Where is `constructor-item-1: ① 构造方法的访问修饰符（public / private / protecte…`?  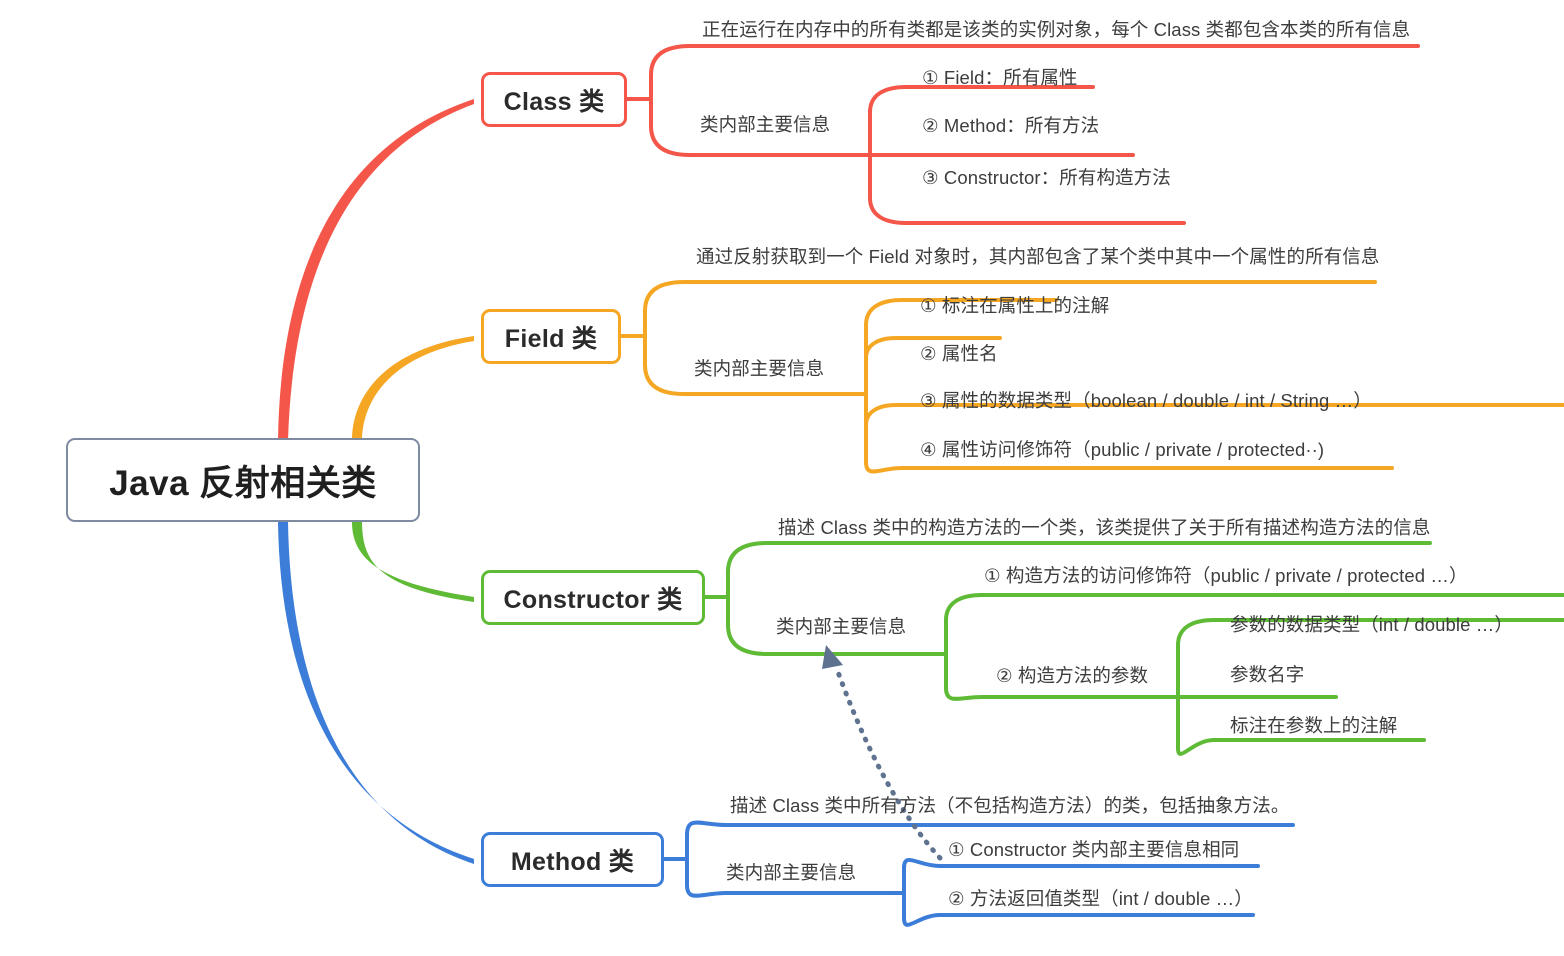
constructor-item-1: ① 构造方法的访问修饰符（public / private / protecte… is located at coordinates (1226, 575).